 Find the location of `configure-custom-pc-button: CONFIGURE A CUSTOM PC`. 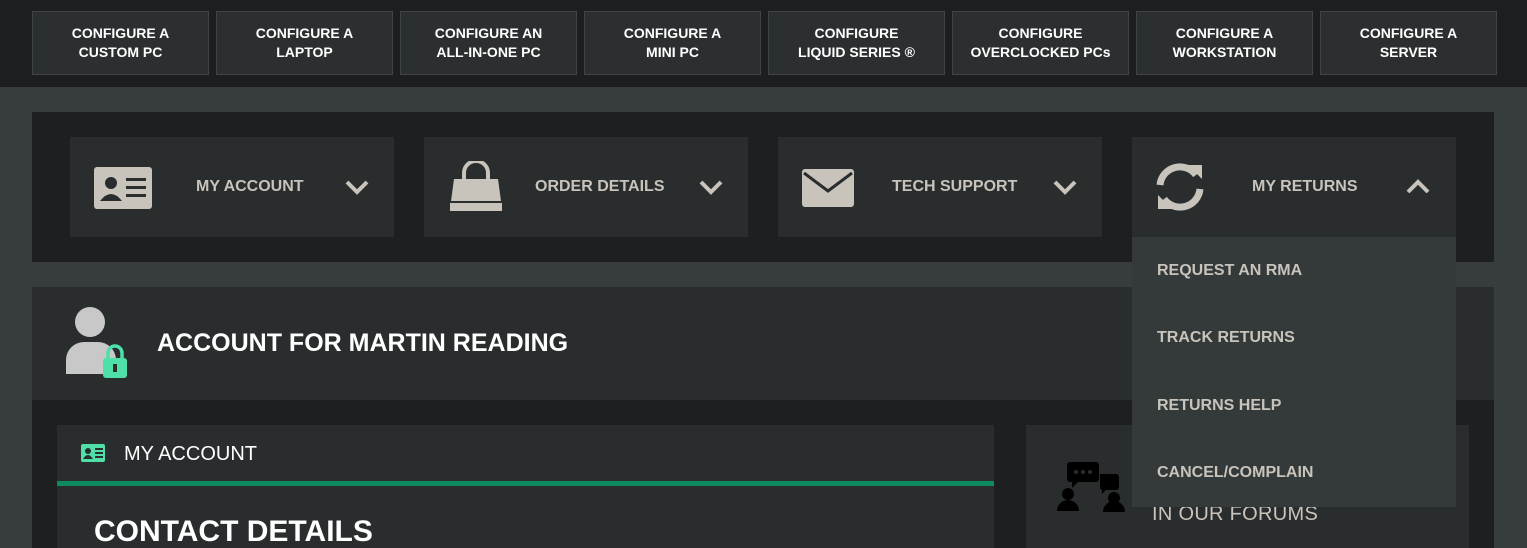

configure-custom-pc-button: CONFIGURE A CUSTOM PC is located at coordinates (120, 43).